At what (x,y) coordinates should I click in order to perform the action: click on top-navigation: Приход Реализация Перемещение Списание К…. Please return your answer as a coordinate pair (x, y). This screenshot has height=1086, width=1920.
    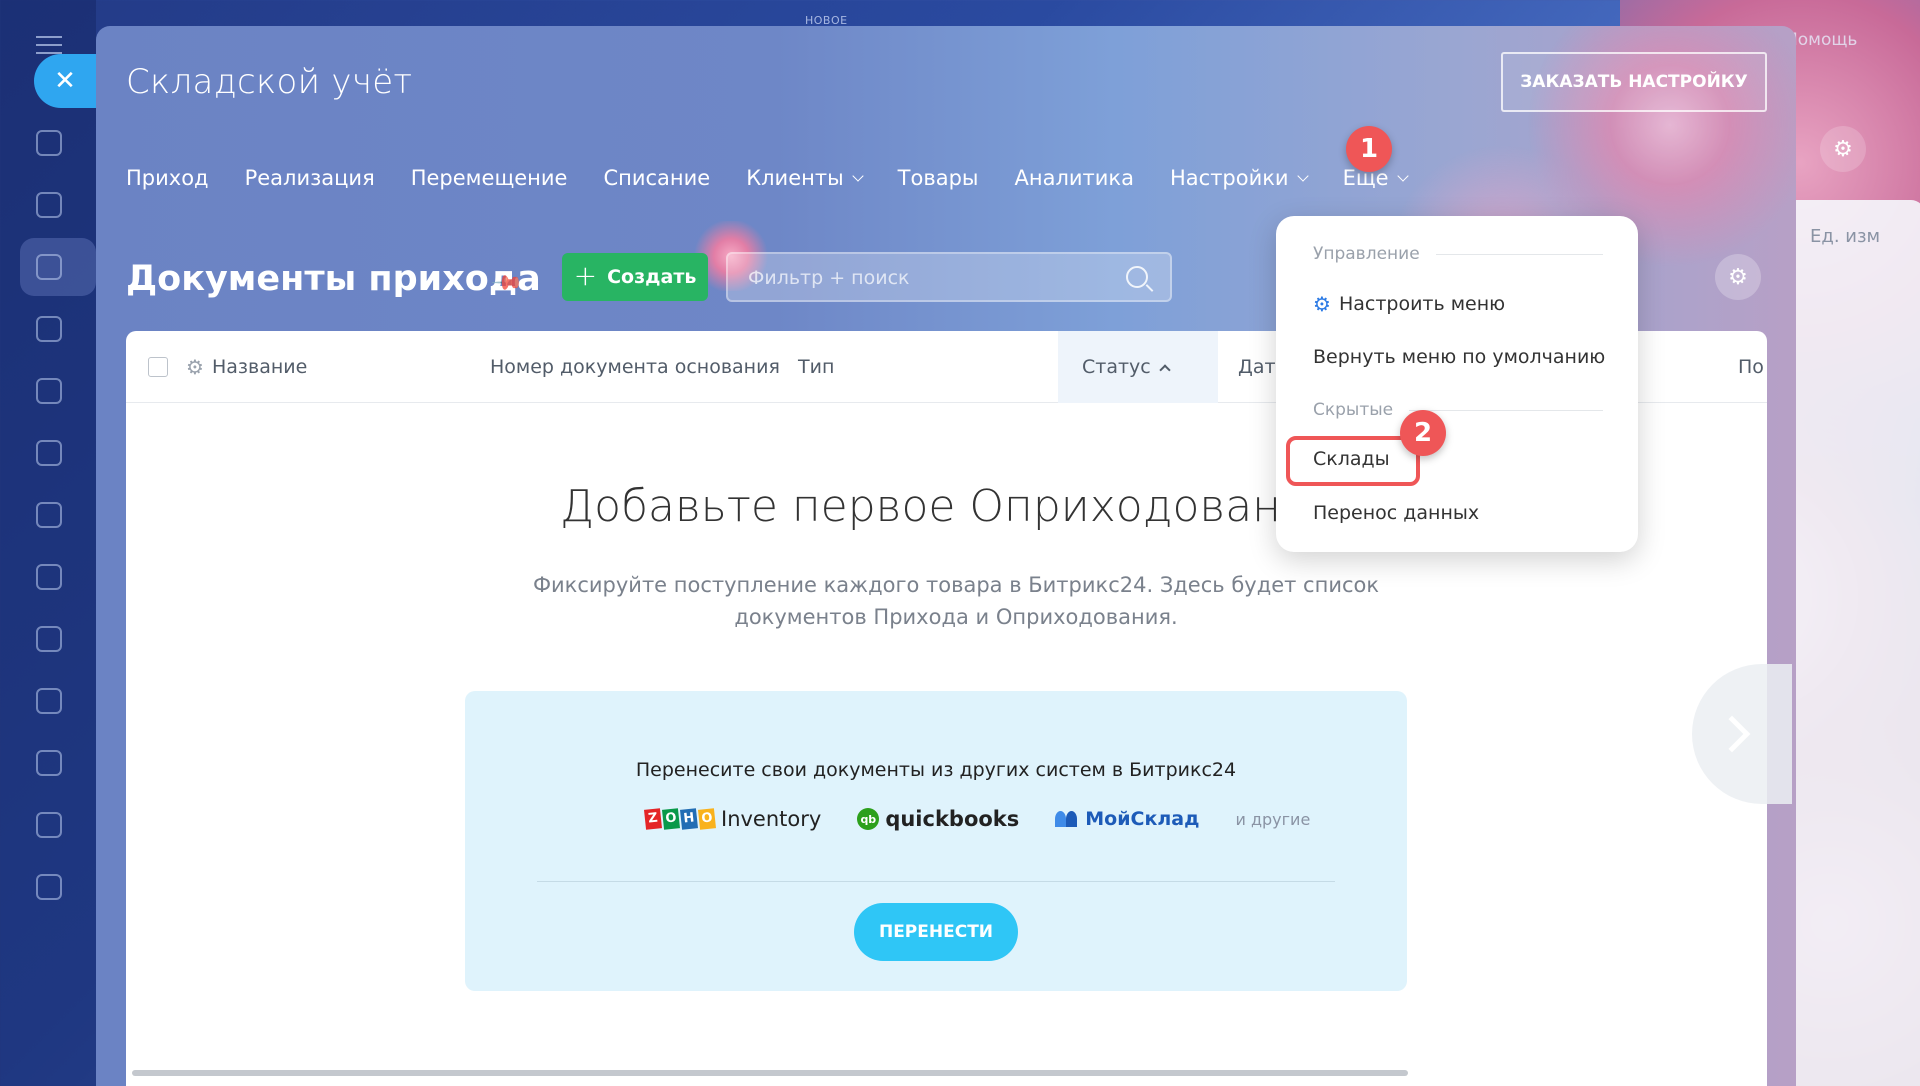
    Looking at the image, I should click on (767, 178).